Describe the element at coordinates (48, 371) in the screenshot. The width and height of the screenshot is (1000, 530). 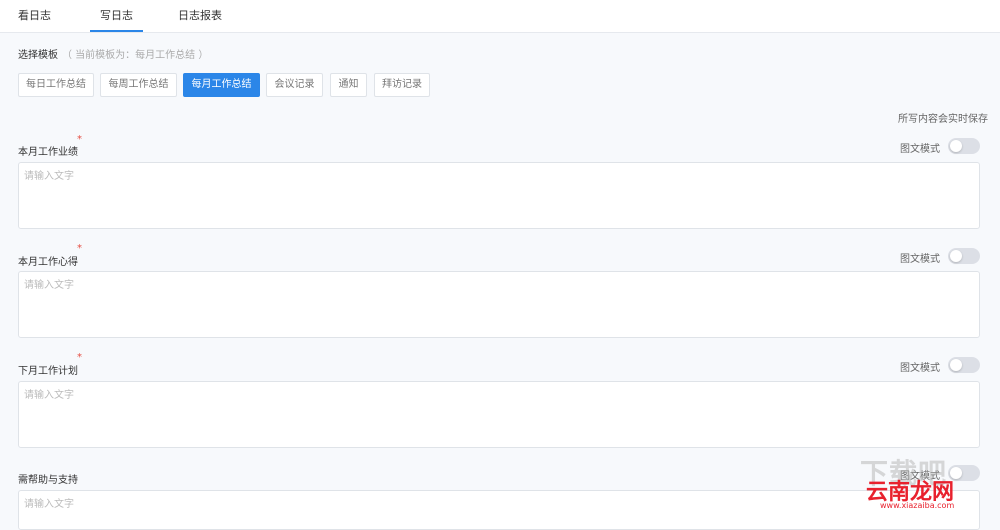
I see `field-label-next-month-plan: 下月工作计划` at that location.